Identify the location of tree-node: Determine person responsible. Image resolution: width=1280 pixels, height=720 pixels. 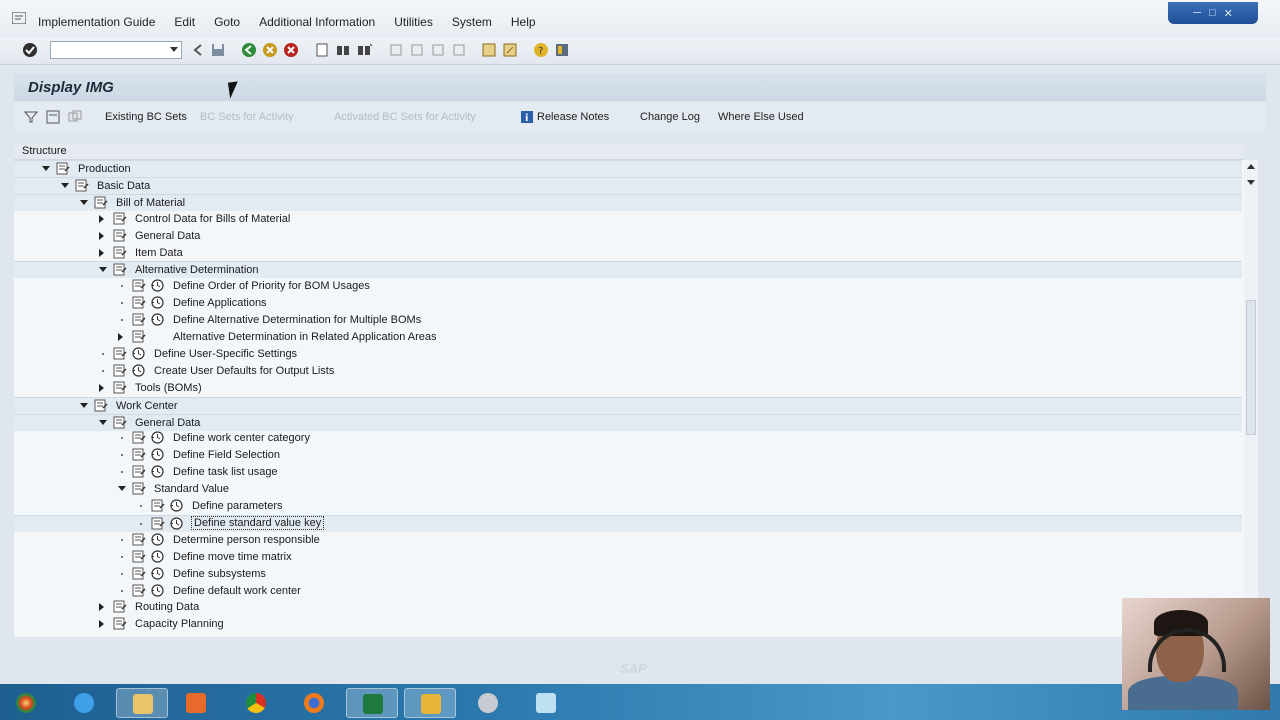
(628, 540).